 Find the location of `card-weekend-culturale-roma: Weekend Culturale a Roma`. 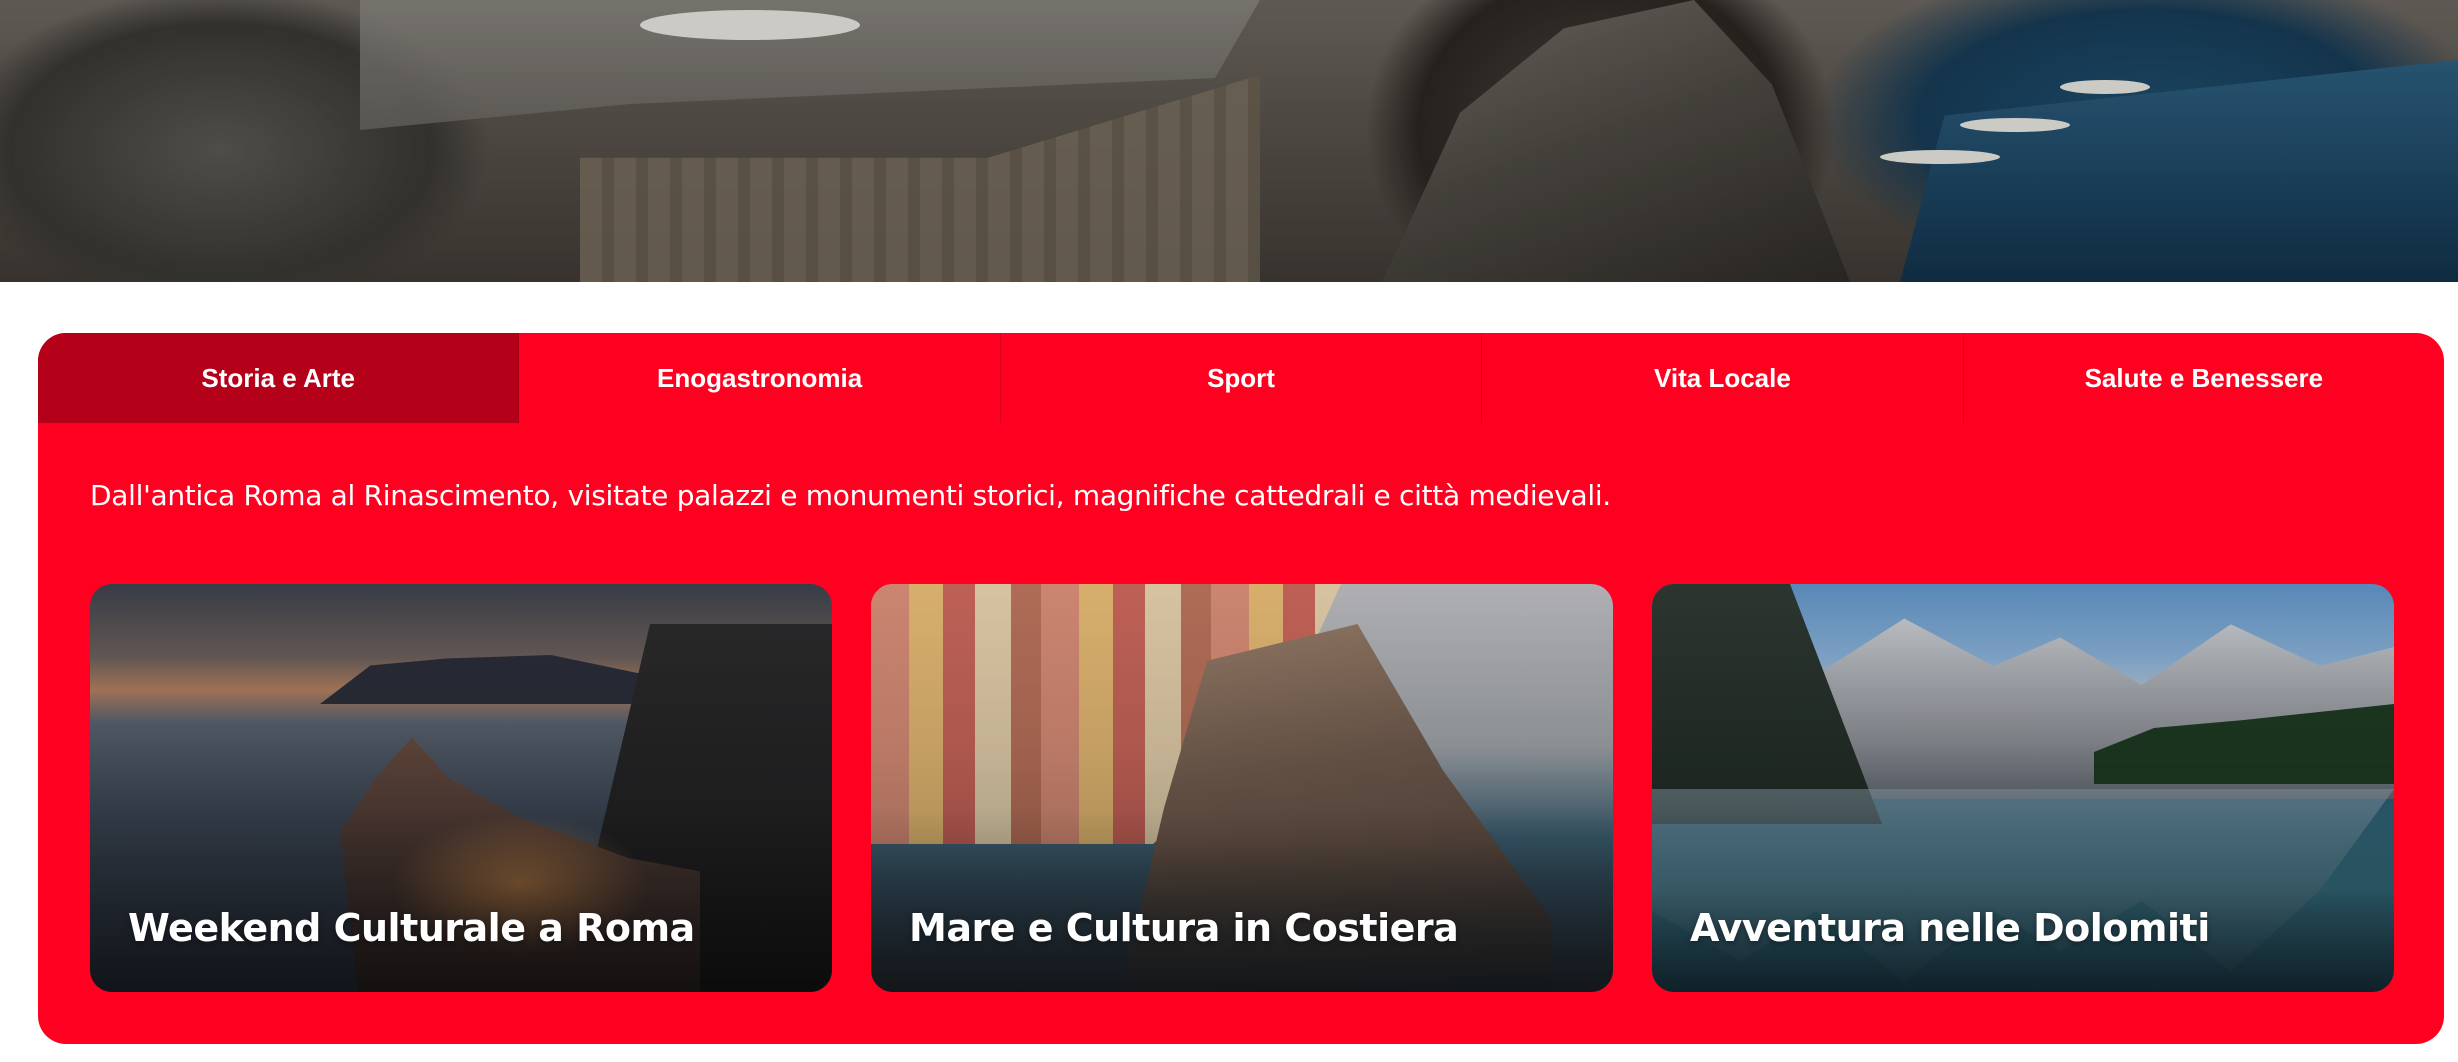

card-weekend-culturale-roma: Weekend Culturale a Roma is located at coordinates (461, 788).